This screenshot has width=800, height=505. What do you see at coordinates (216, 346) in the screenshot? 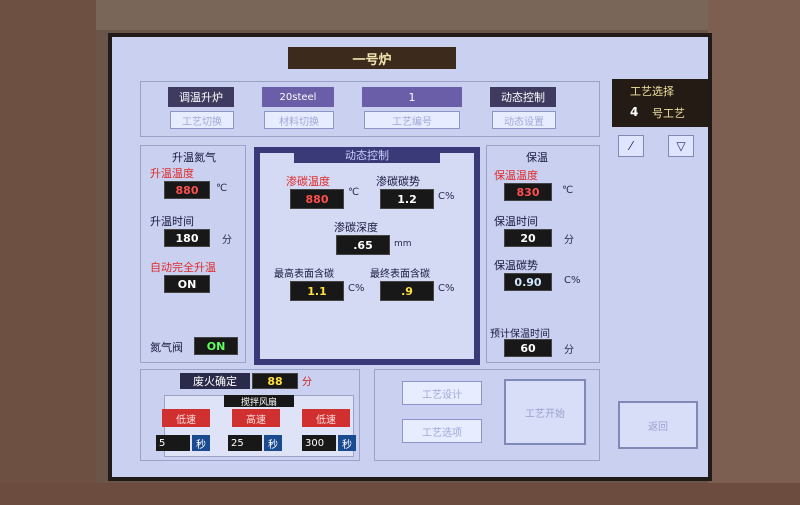
I see `nitrogen-valve-toggle: ON` at bounding box center [216, 346].